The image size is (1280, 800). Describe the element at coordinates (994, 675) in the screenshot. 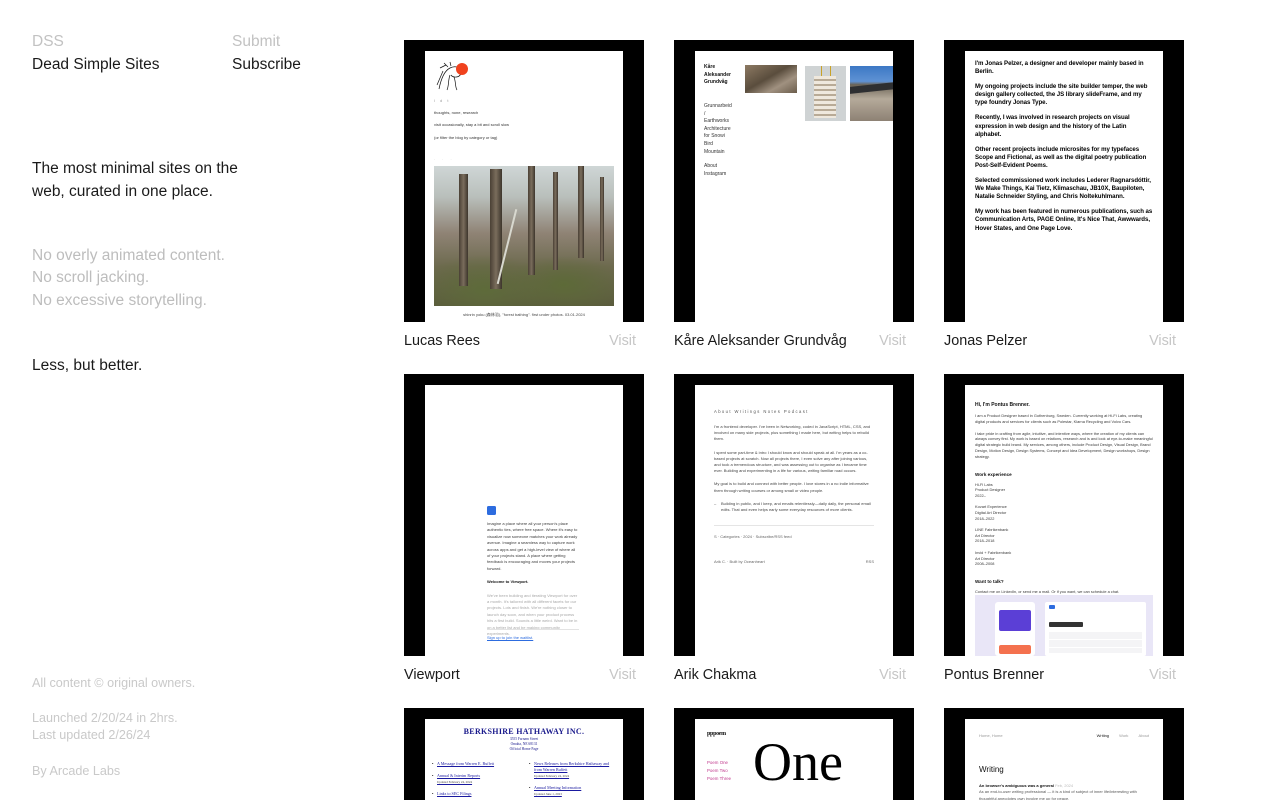

I see `card-title: Pontus Brenner` at that location.